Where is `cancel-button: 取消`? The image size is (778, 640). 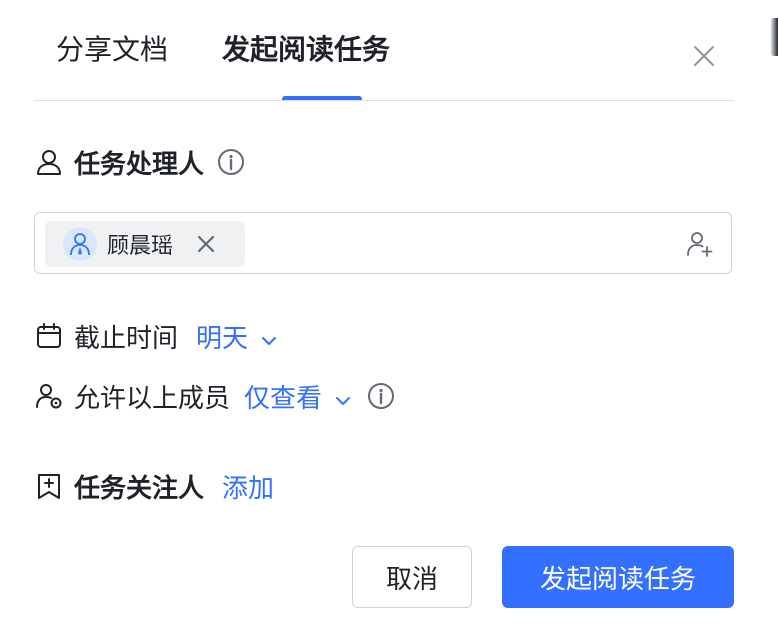 cancel-button: 取消 is located at coordinates (412, 577).